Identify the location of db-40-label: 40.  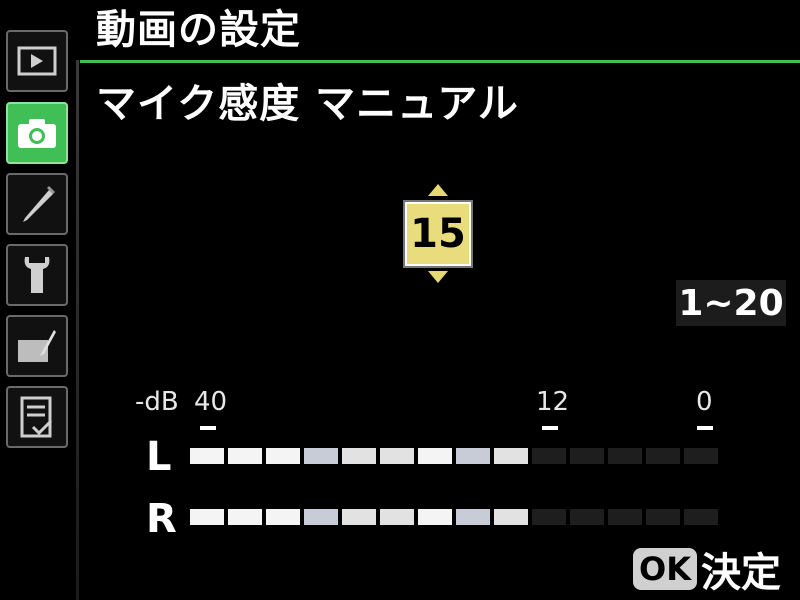
(211, 402).